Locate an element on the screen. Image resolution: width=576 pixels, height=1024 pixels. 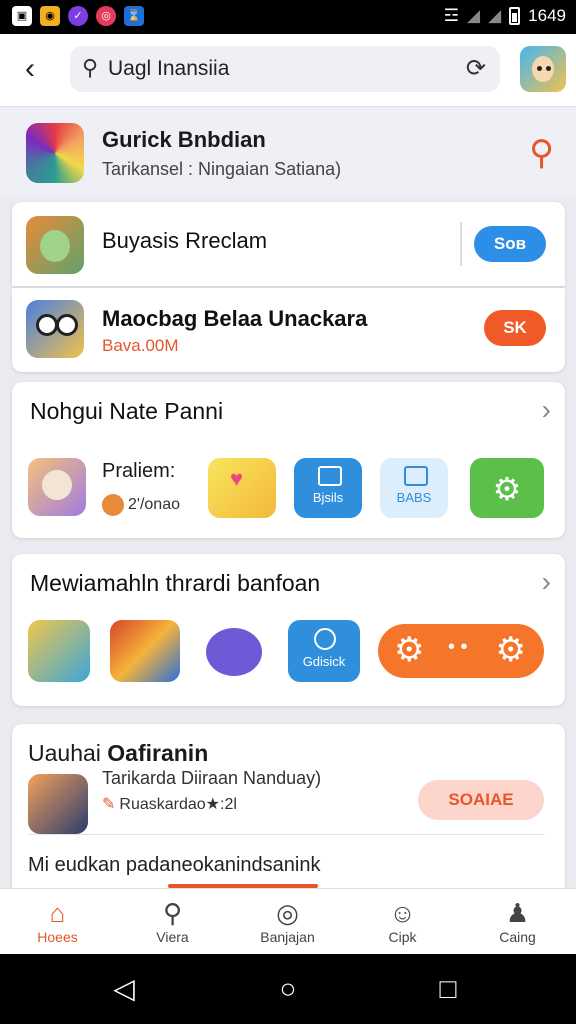
system-navigation: ◁ ○ □ is located at coordinates (288, 989).